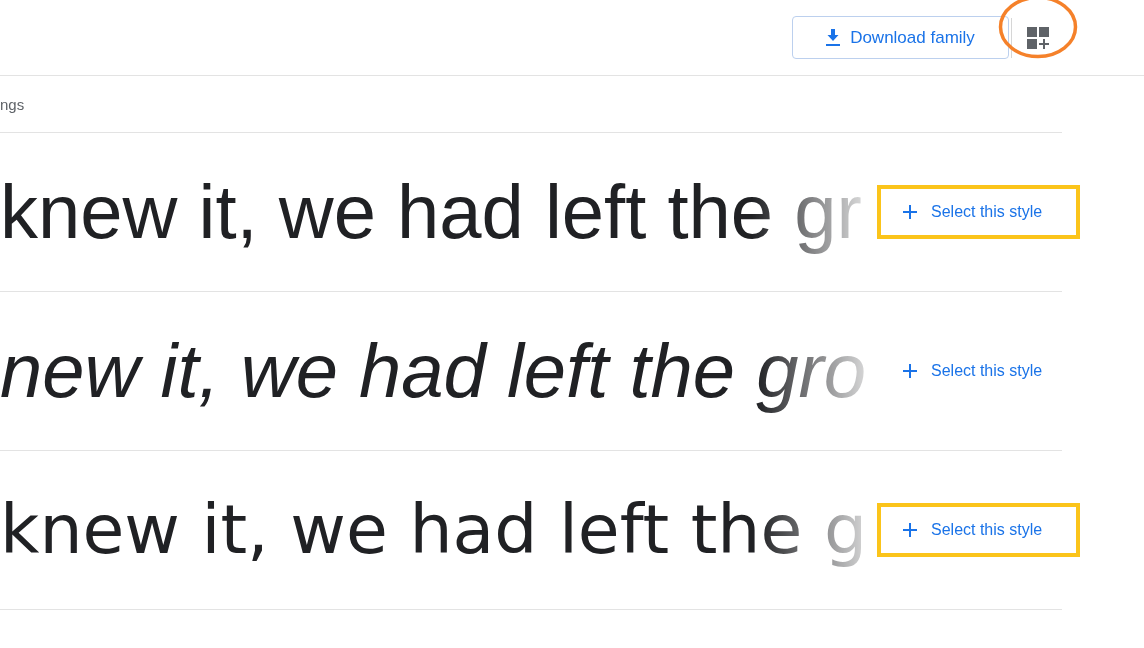  What do you see at coordinates (1038, 37) in the screenshot?
I see `grid-plus-icon` at bounding box center [1038, 37].